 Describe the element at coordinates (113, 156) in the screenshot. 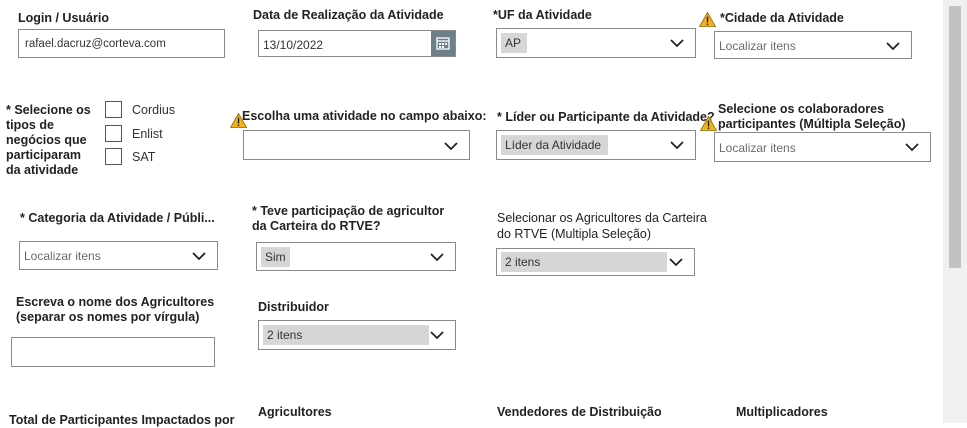

I see `checkbox-sat` at that location.